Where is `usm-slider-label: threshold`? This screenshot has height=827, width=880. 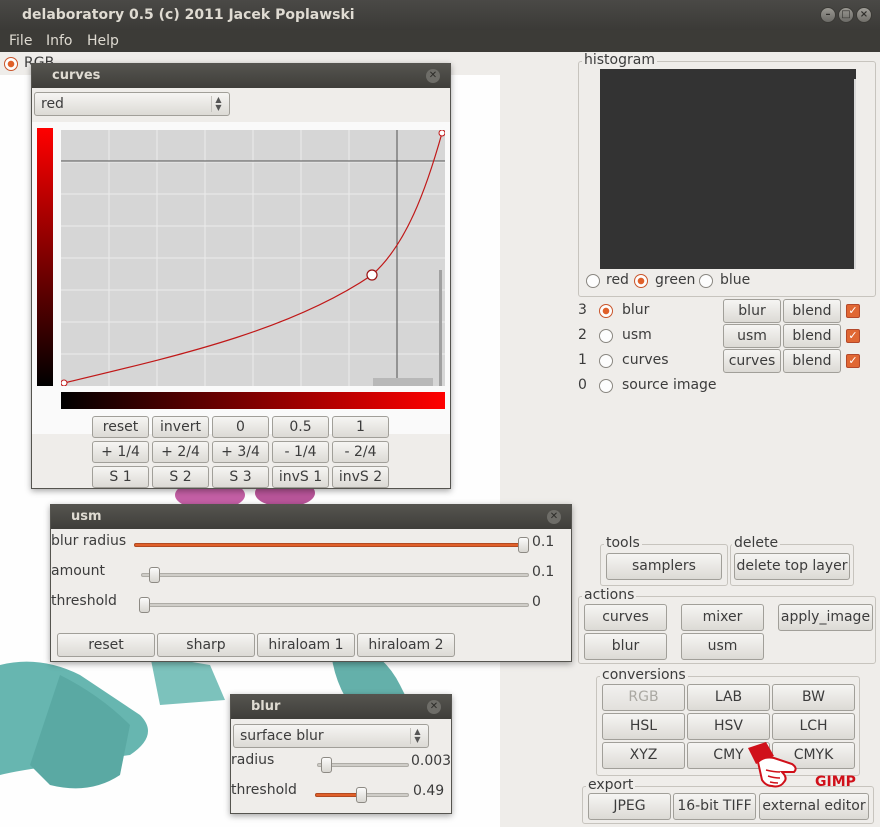
usm-slider-label: threshold is located at coordinates (84, 601).